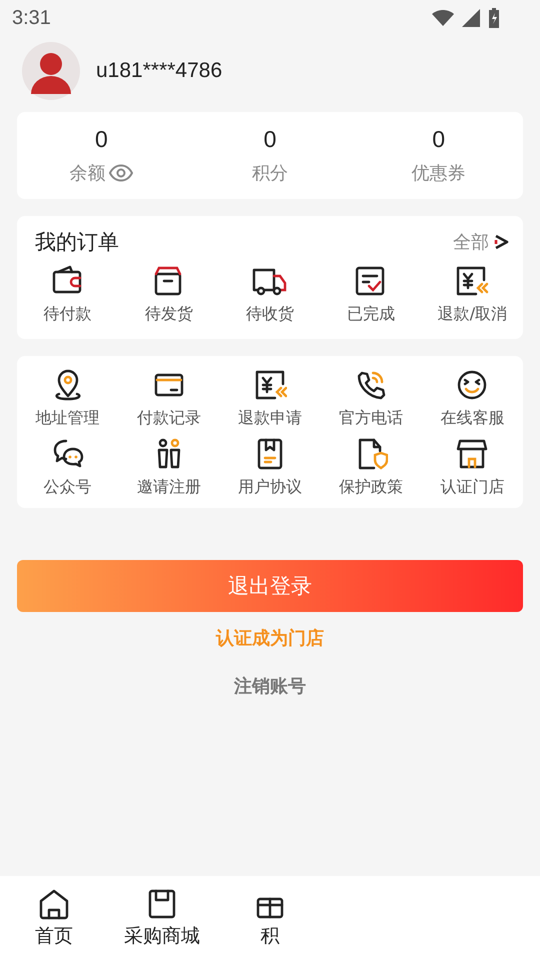  What do you see at coordinates (121, 173) in the screenshot?
I see `eye-icon` at bounding box center [121, 173].